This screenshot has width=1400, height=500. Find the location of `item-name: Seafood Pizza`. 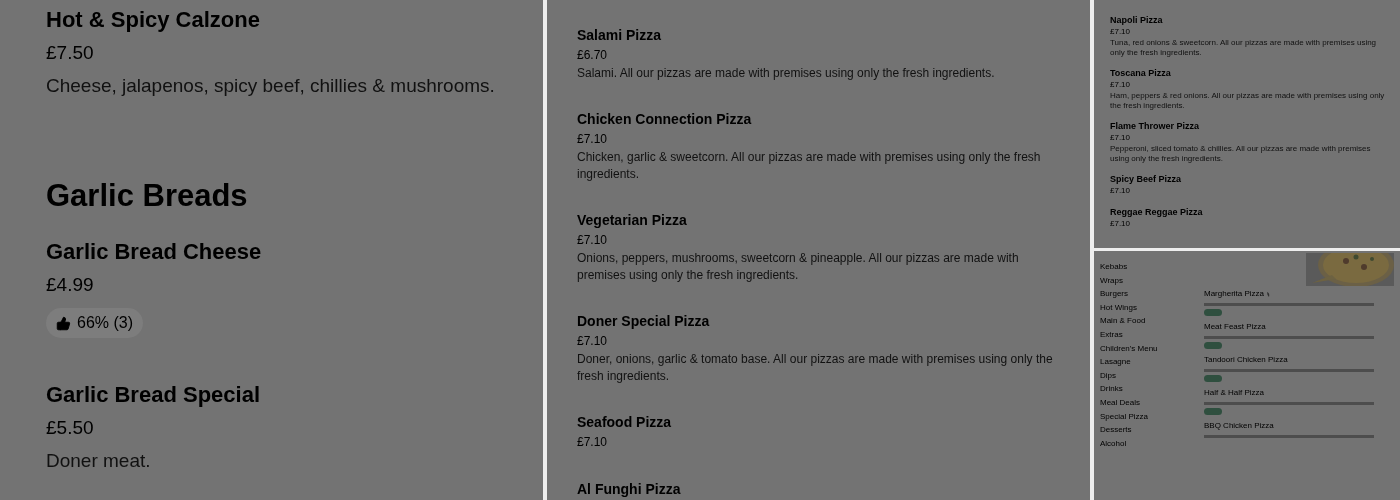

item-name: Seafood Pizza is located at coordinates (624, 422).